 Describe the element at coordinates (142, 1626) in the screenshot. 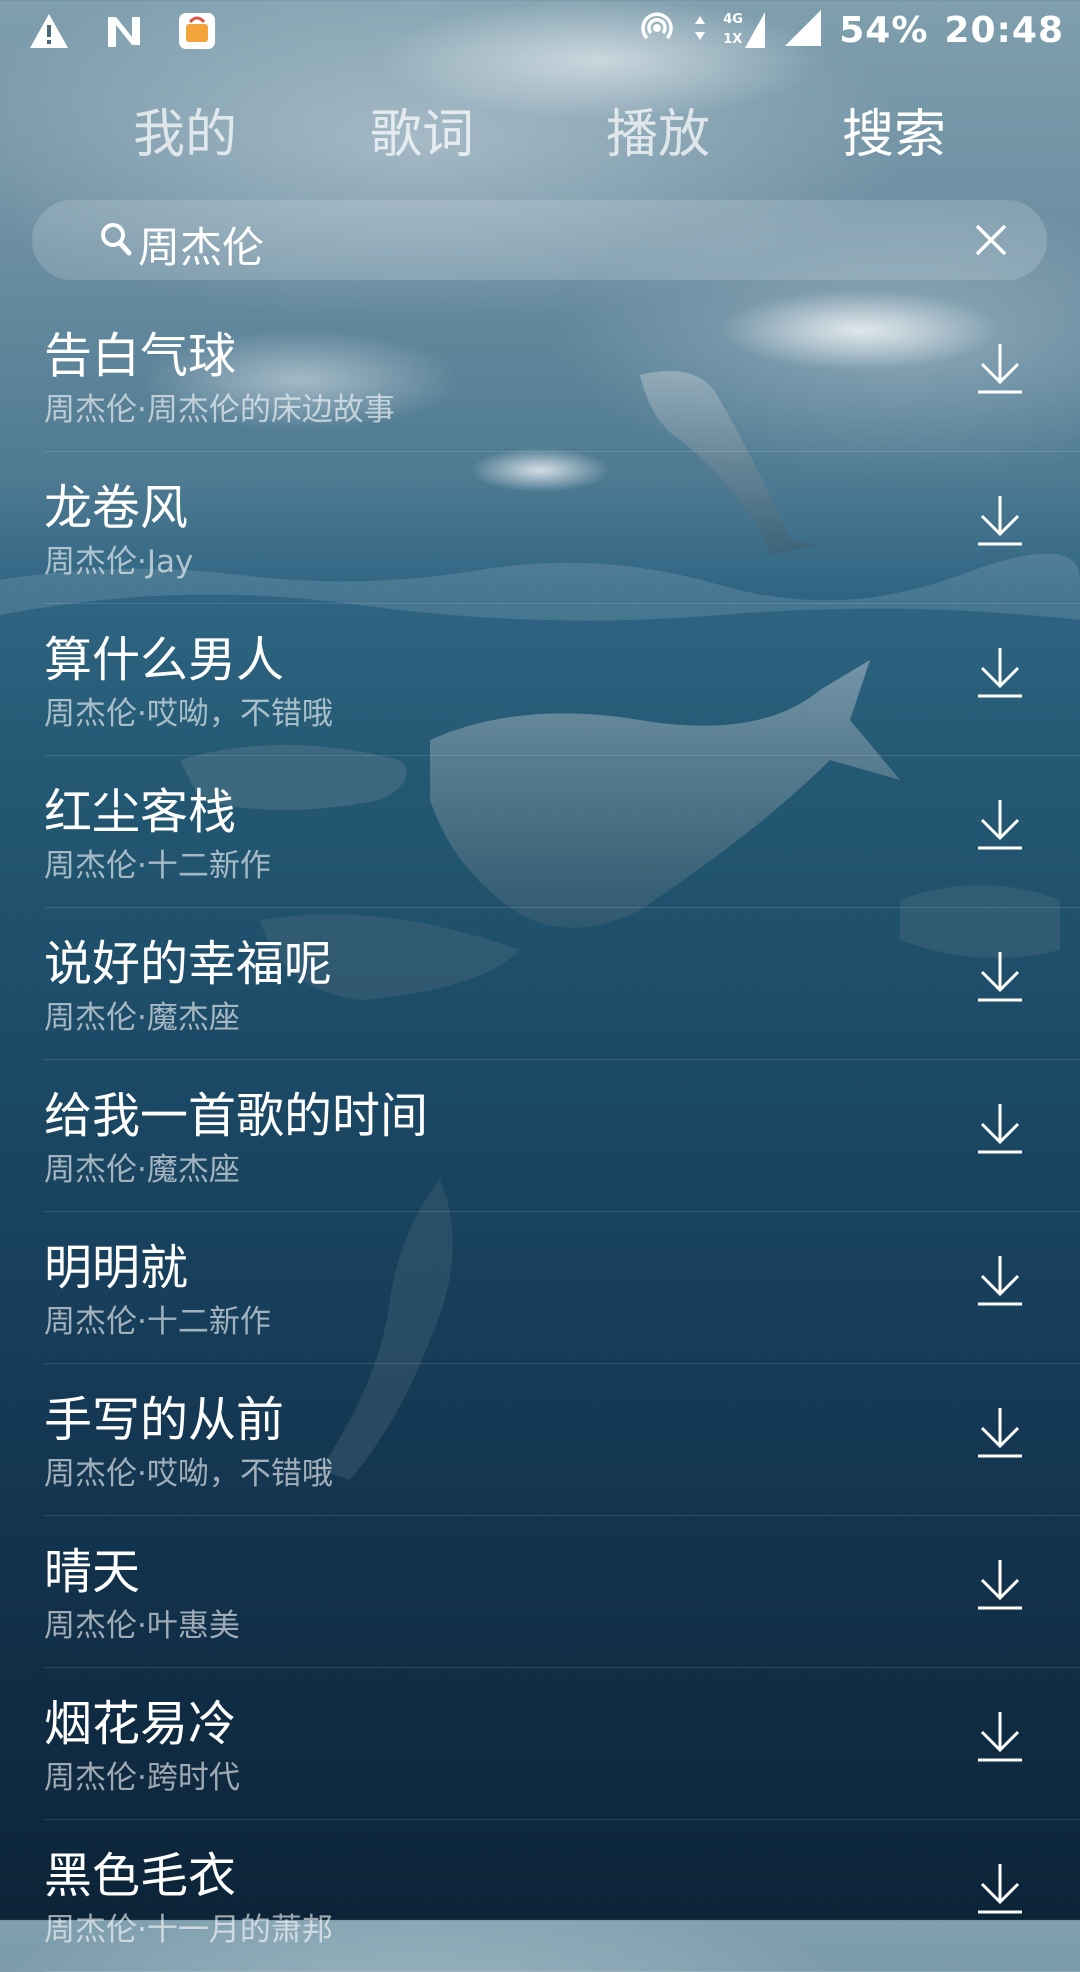

I see `song-artist-album: 周杰伦·叶惠美` at that location.